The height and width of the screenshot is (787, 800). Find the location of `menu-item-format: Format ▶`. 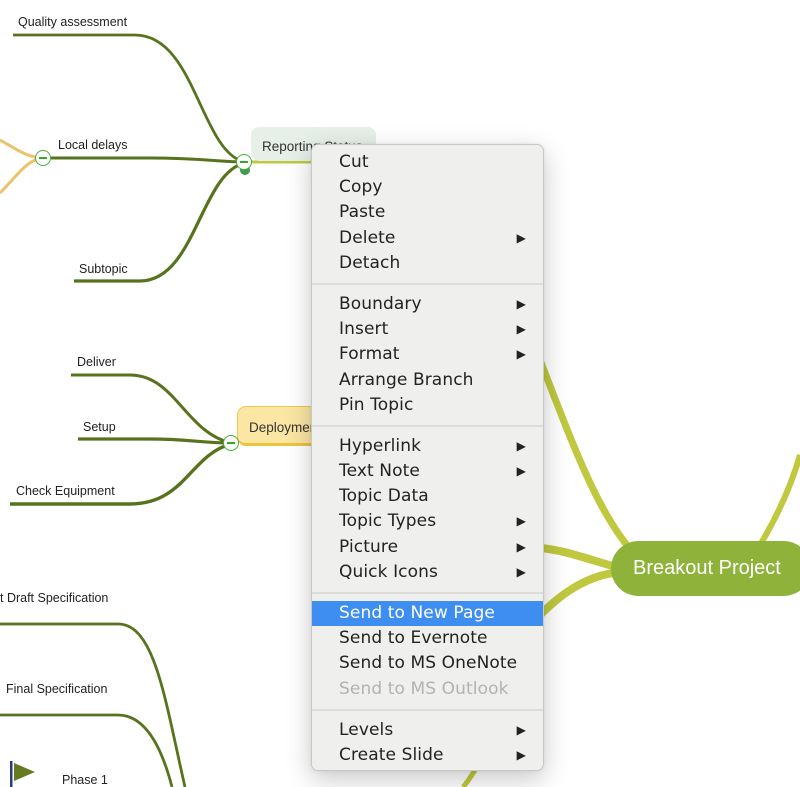

menu-item-format: Format ▶ is located at coordinates (427, 354).